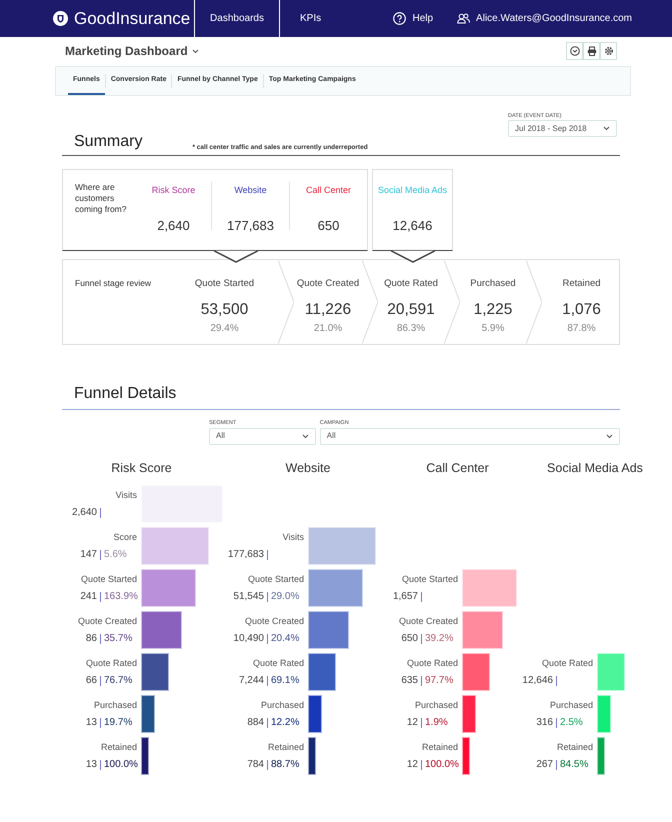  Describe the element at coordinates (173, 225) in the screenshot. I see `source-value: 2,640` at that location.